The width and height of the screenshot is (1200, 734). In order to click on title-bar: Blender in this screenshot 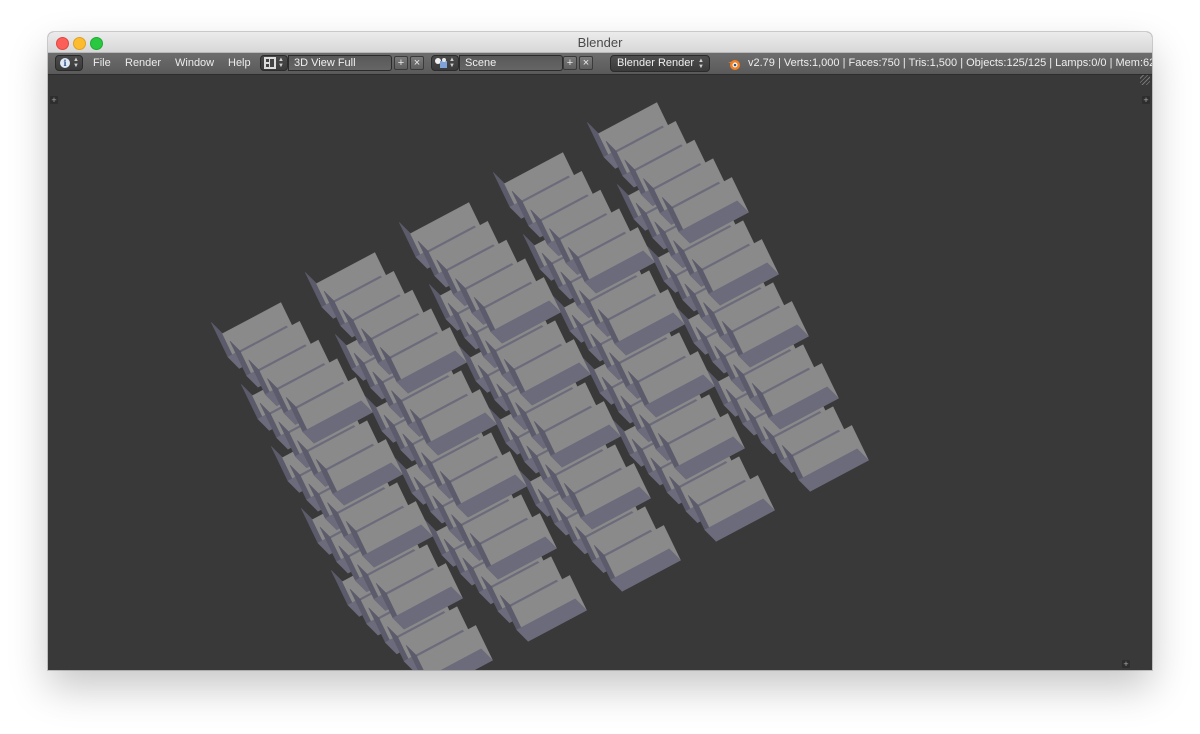, I will do `click(600, 42)`.